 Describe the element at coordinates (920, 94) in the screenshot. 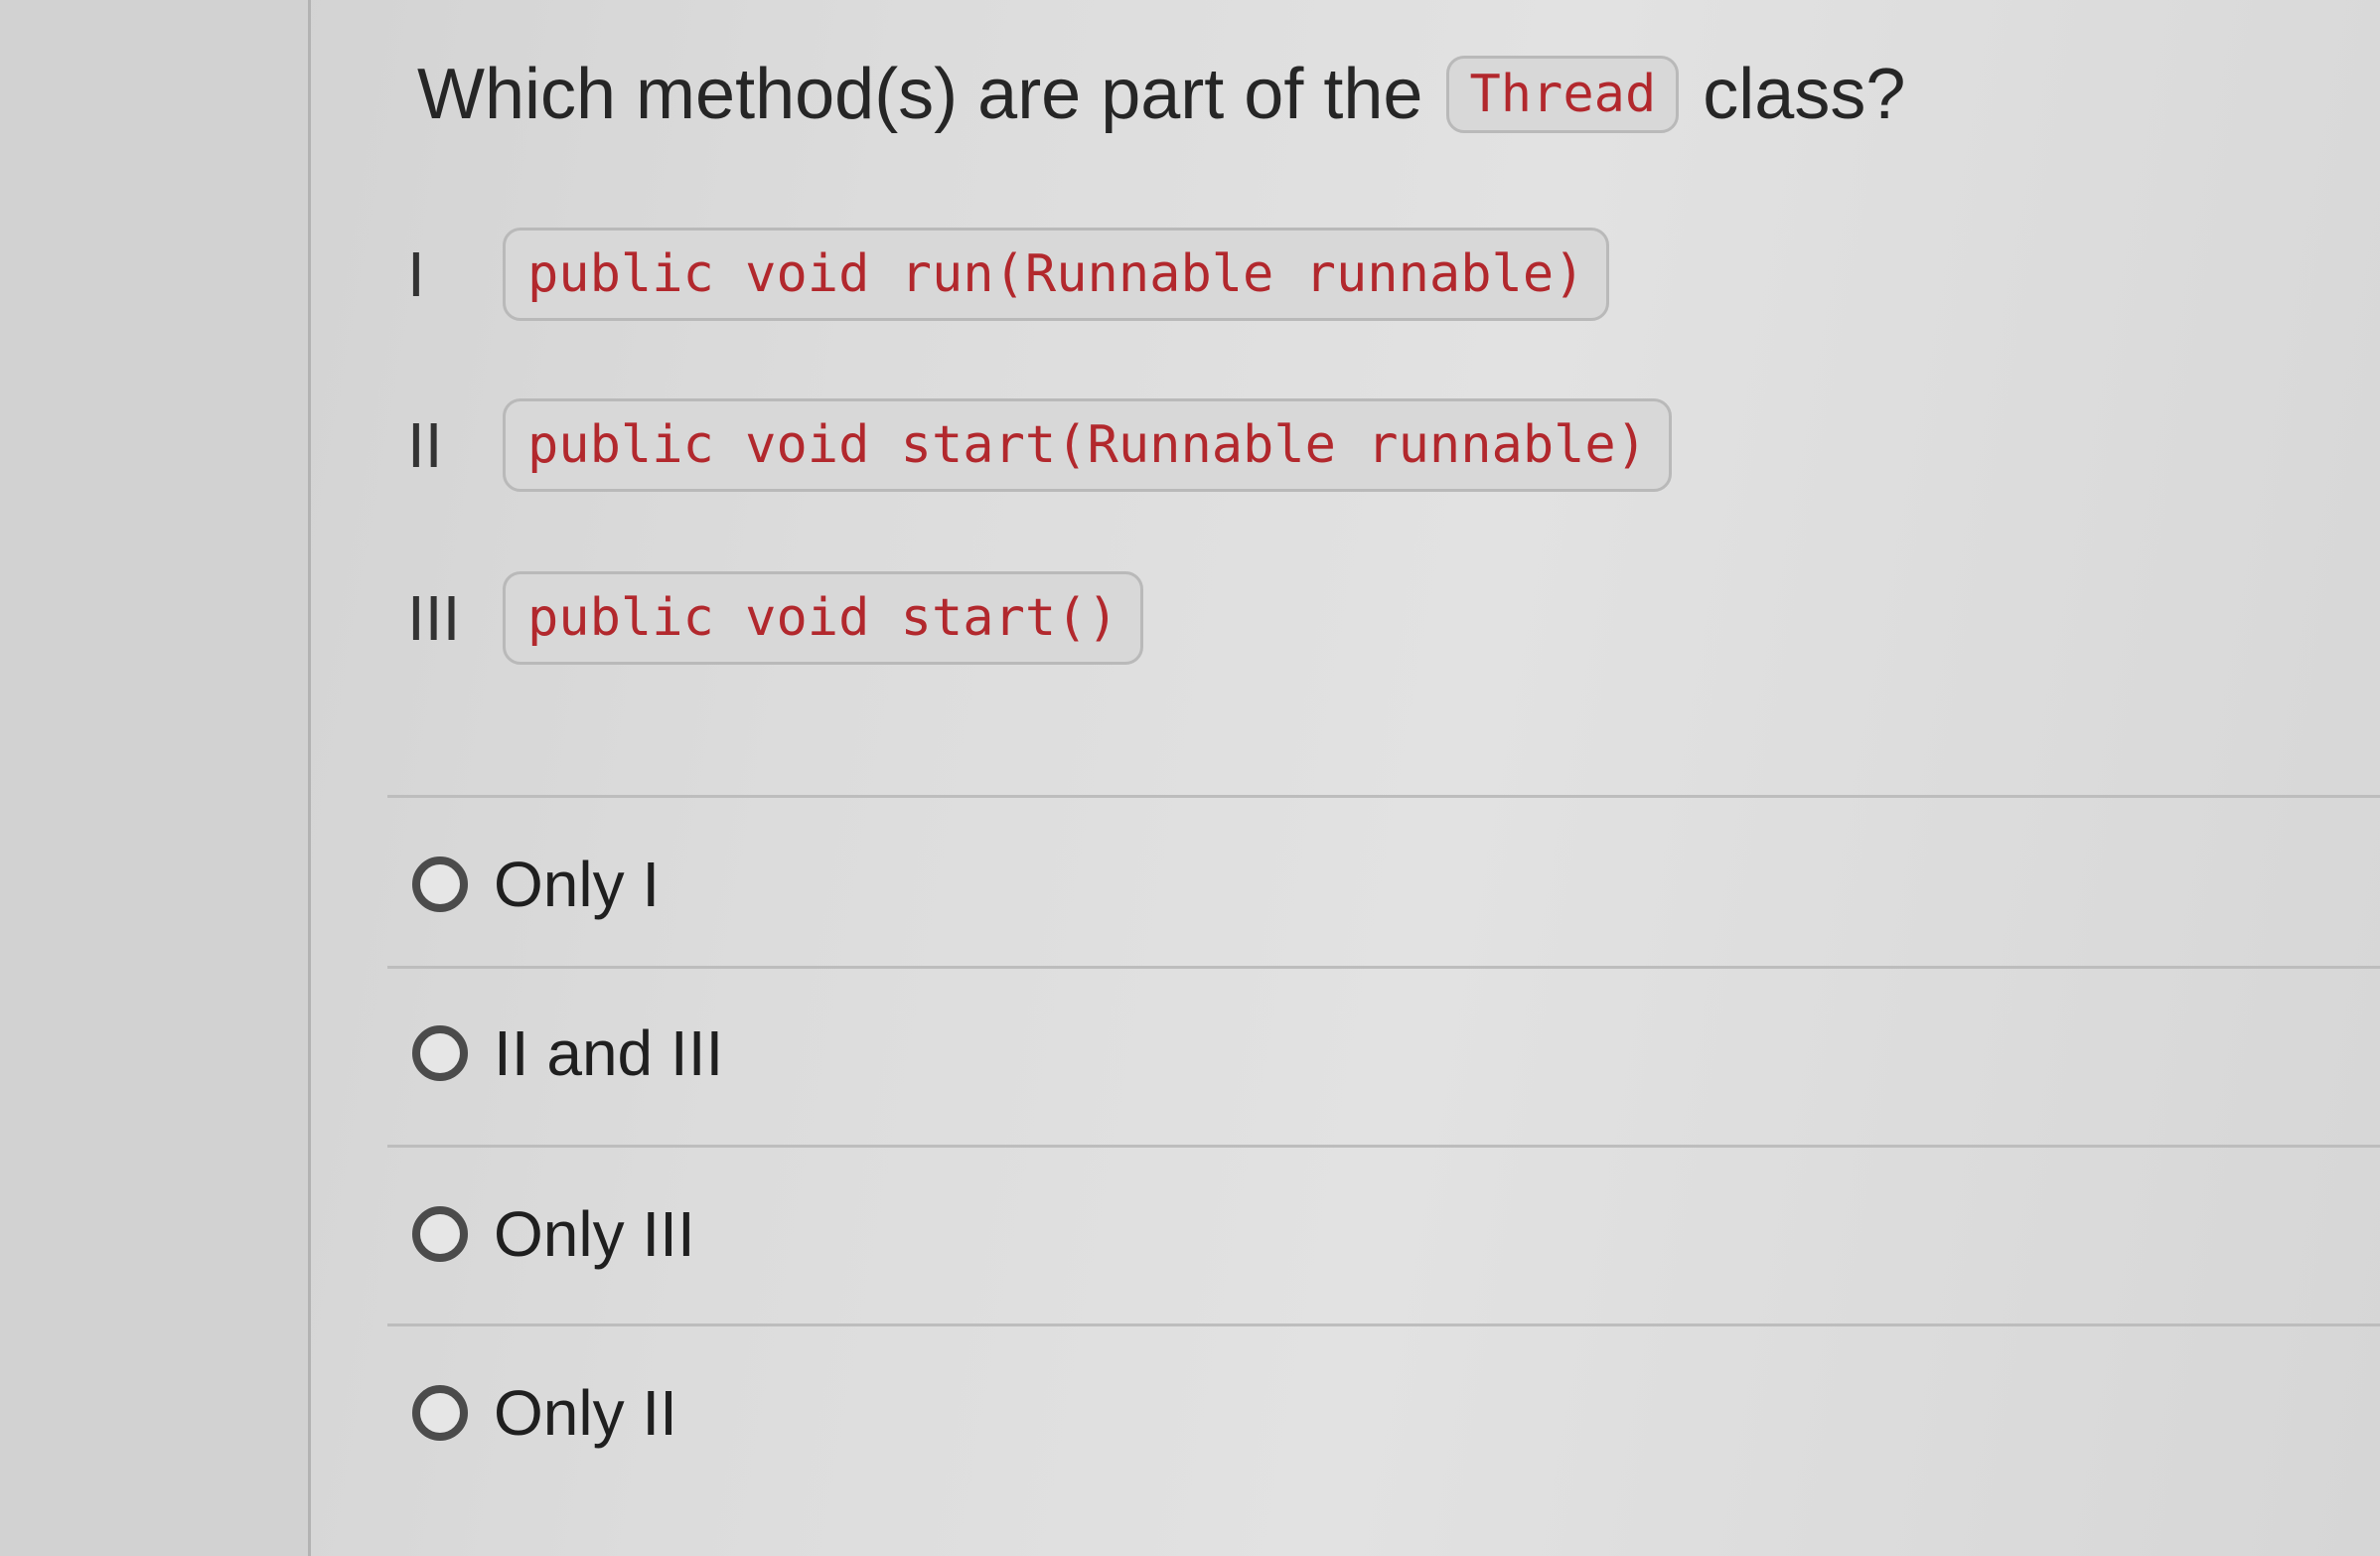

I see `question-prefix: Which method(s) are part of the` at that location.